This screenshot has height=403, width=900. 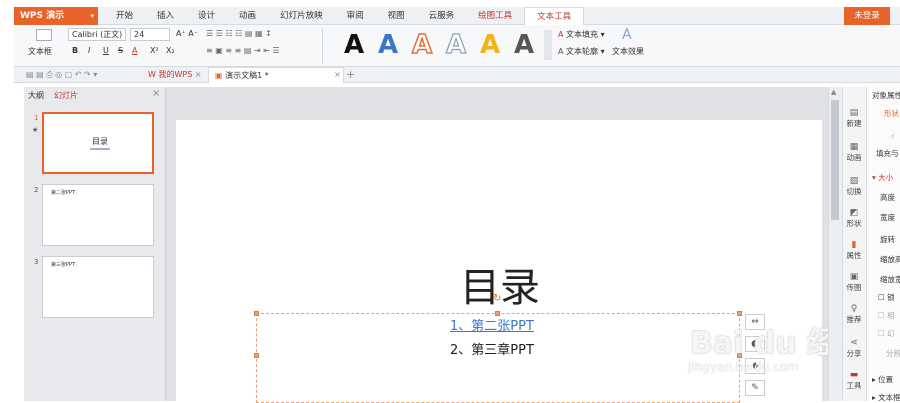 What do you see at coordinates (854, 314) in the screenshot?
I see `task-recommend: ♀ 推荐` at bounding box center [854, 314].